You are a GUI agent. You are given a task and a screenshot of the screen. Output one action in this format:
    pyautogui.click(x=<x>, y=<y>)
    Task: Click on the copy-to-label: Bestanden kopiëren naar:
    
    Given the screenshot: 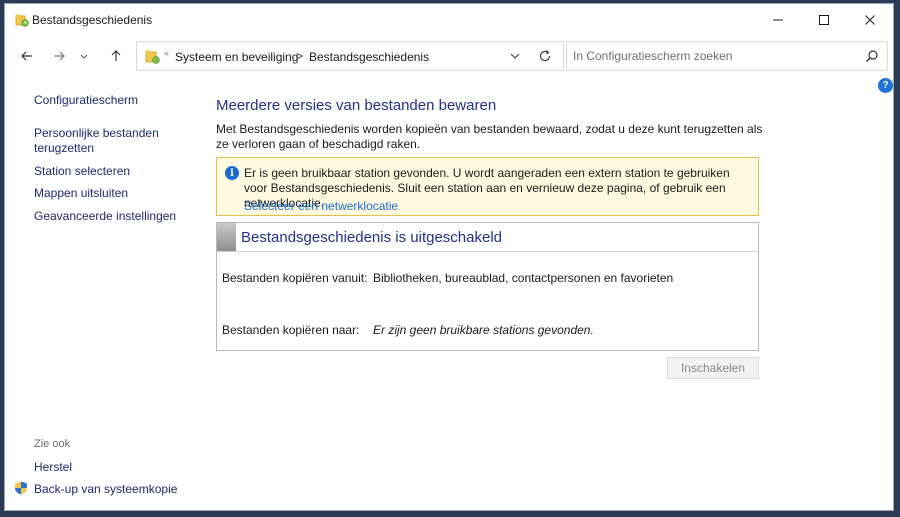 What is the action you would take?
    pyautogui.click(x=291, y=330)
    